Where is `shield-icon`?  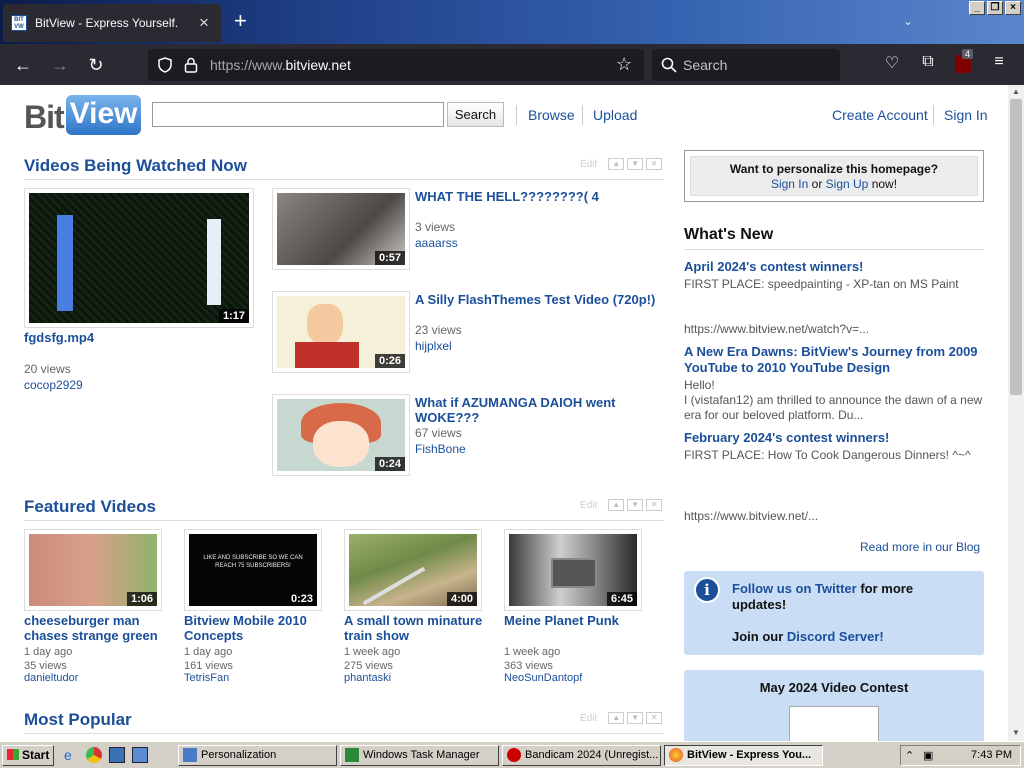 shield-icon is located at coordinates (165, 65).